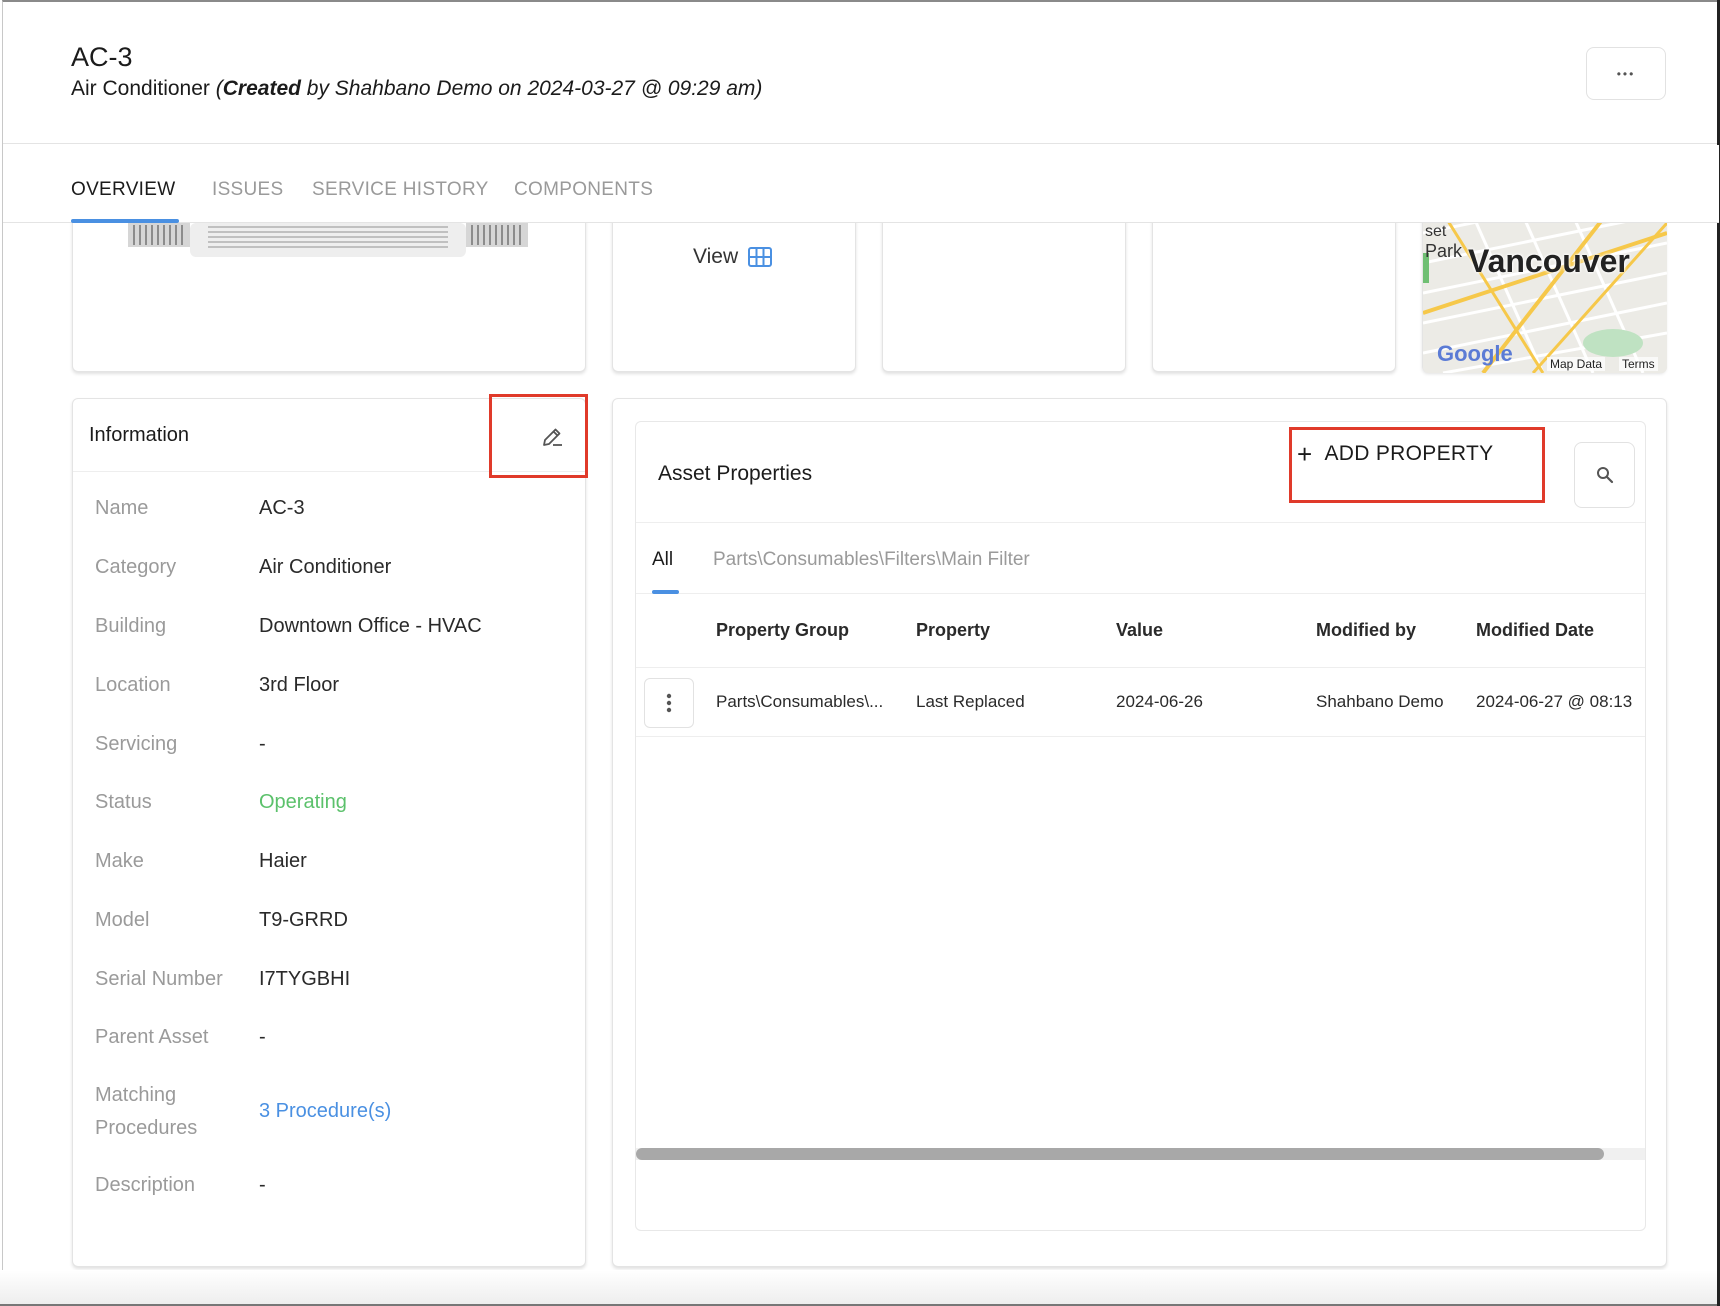  What do you see at coordinates (1380, 701) in the screenshot?
I see `cell-modified-by: Shahbano Demo` at bounding box center [1380, 701].